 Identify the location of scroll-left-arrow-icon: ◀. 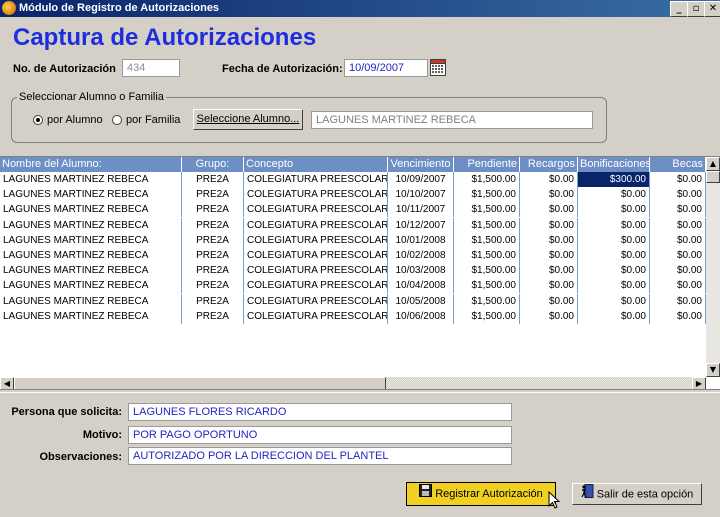
(7, 383).